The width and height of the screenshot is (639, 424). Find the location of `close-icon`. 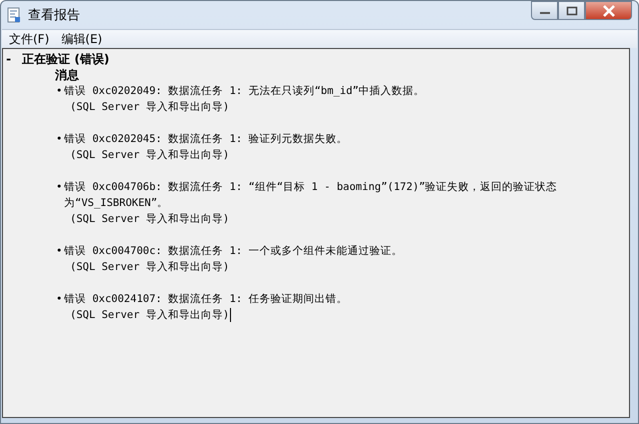

close-icon is located at coordinates (609, 10).